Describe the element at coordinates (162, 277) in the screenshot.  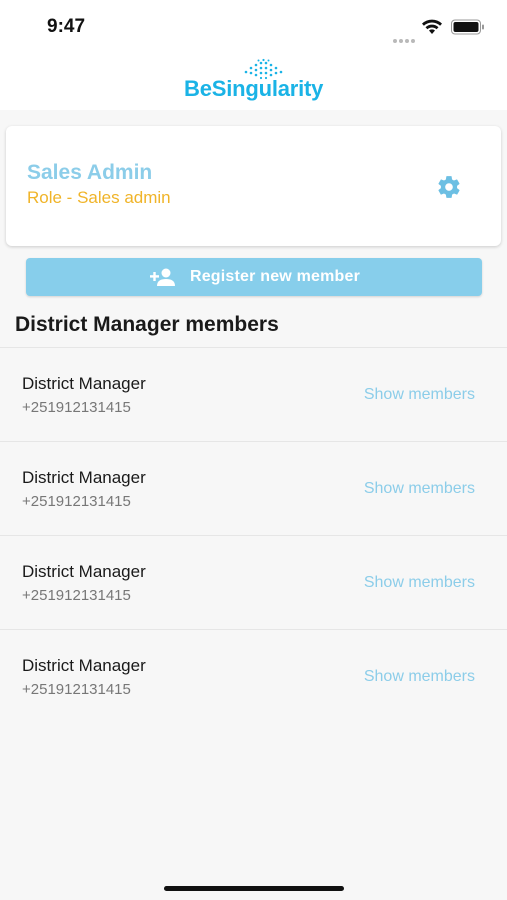
I see `add-person-icon` at that location.